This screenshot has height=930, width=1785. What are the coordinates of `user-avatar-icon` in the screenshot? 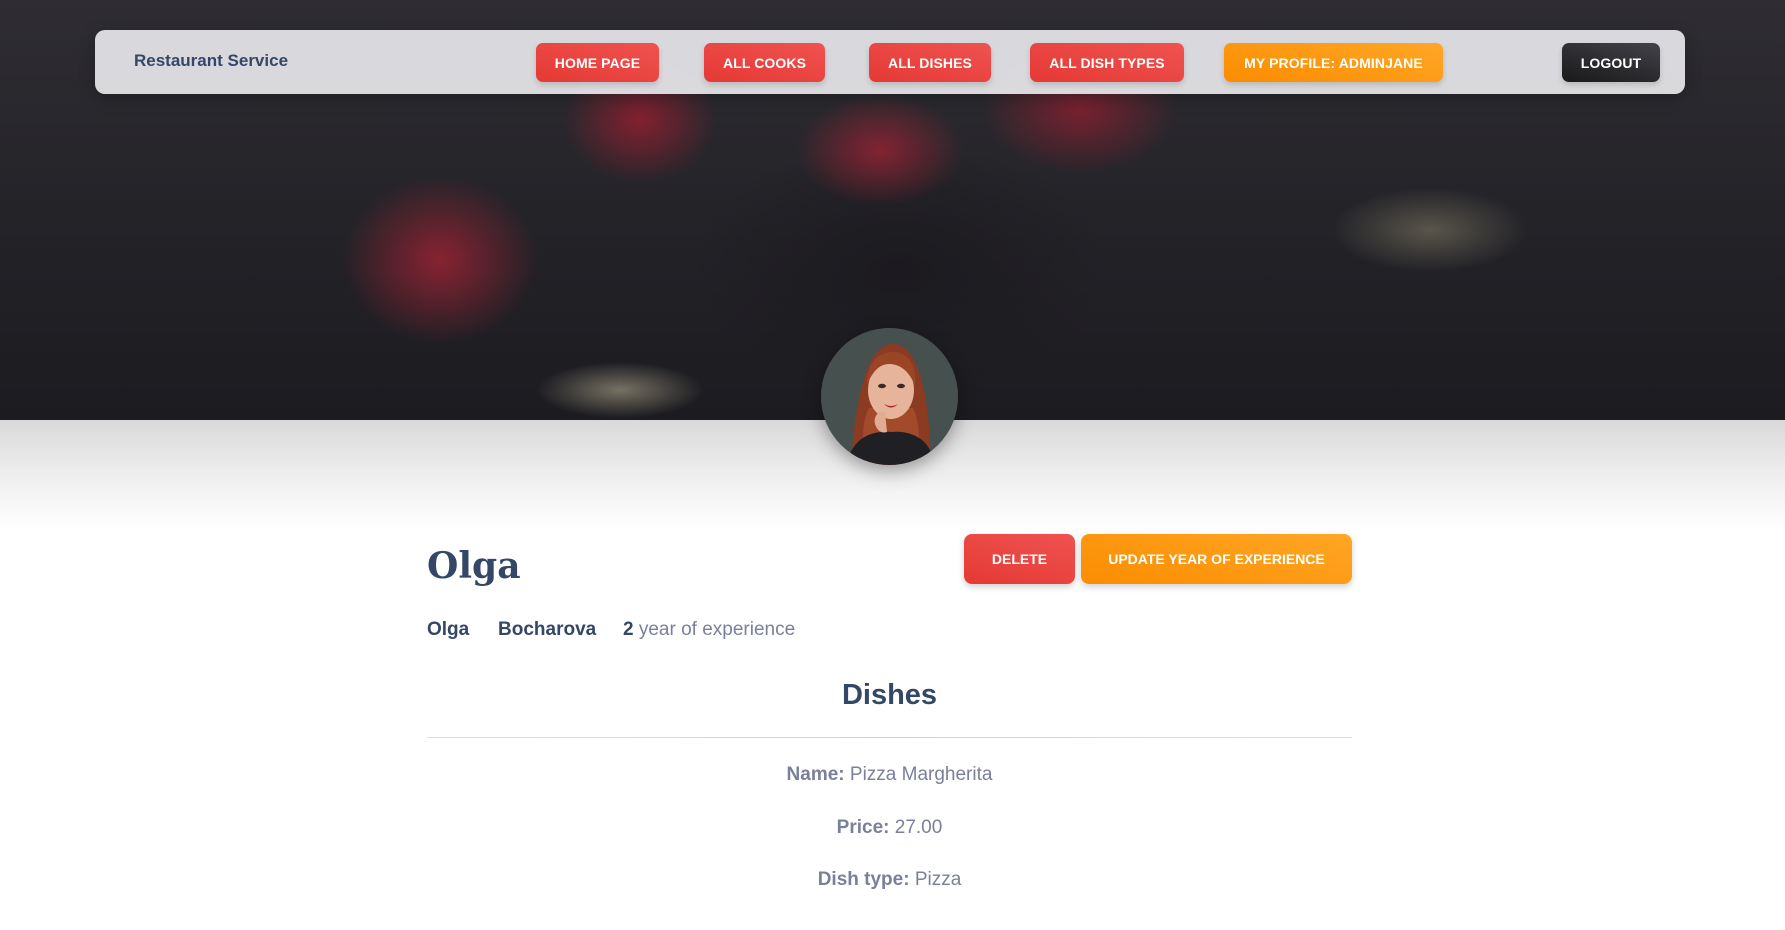 It's located at (889, 396).